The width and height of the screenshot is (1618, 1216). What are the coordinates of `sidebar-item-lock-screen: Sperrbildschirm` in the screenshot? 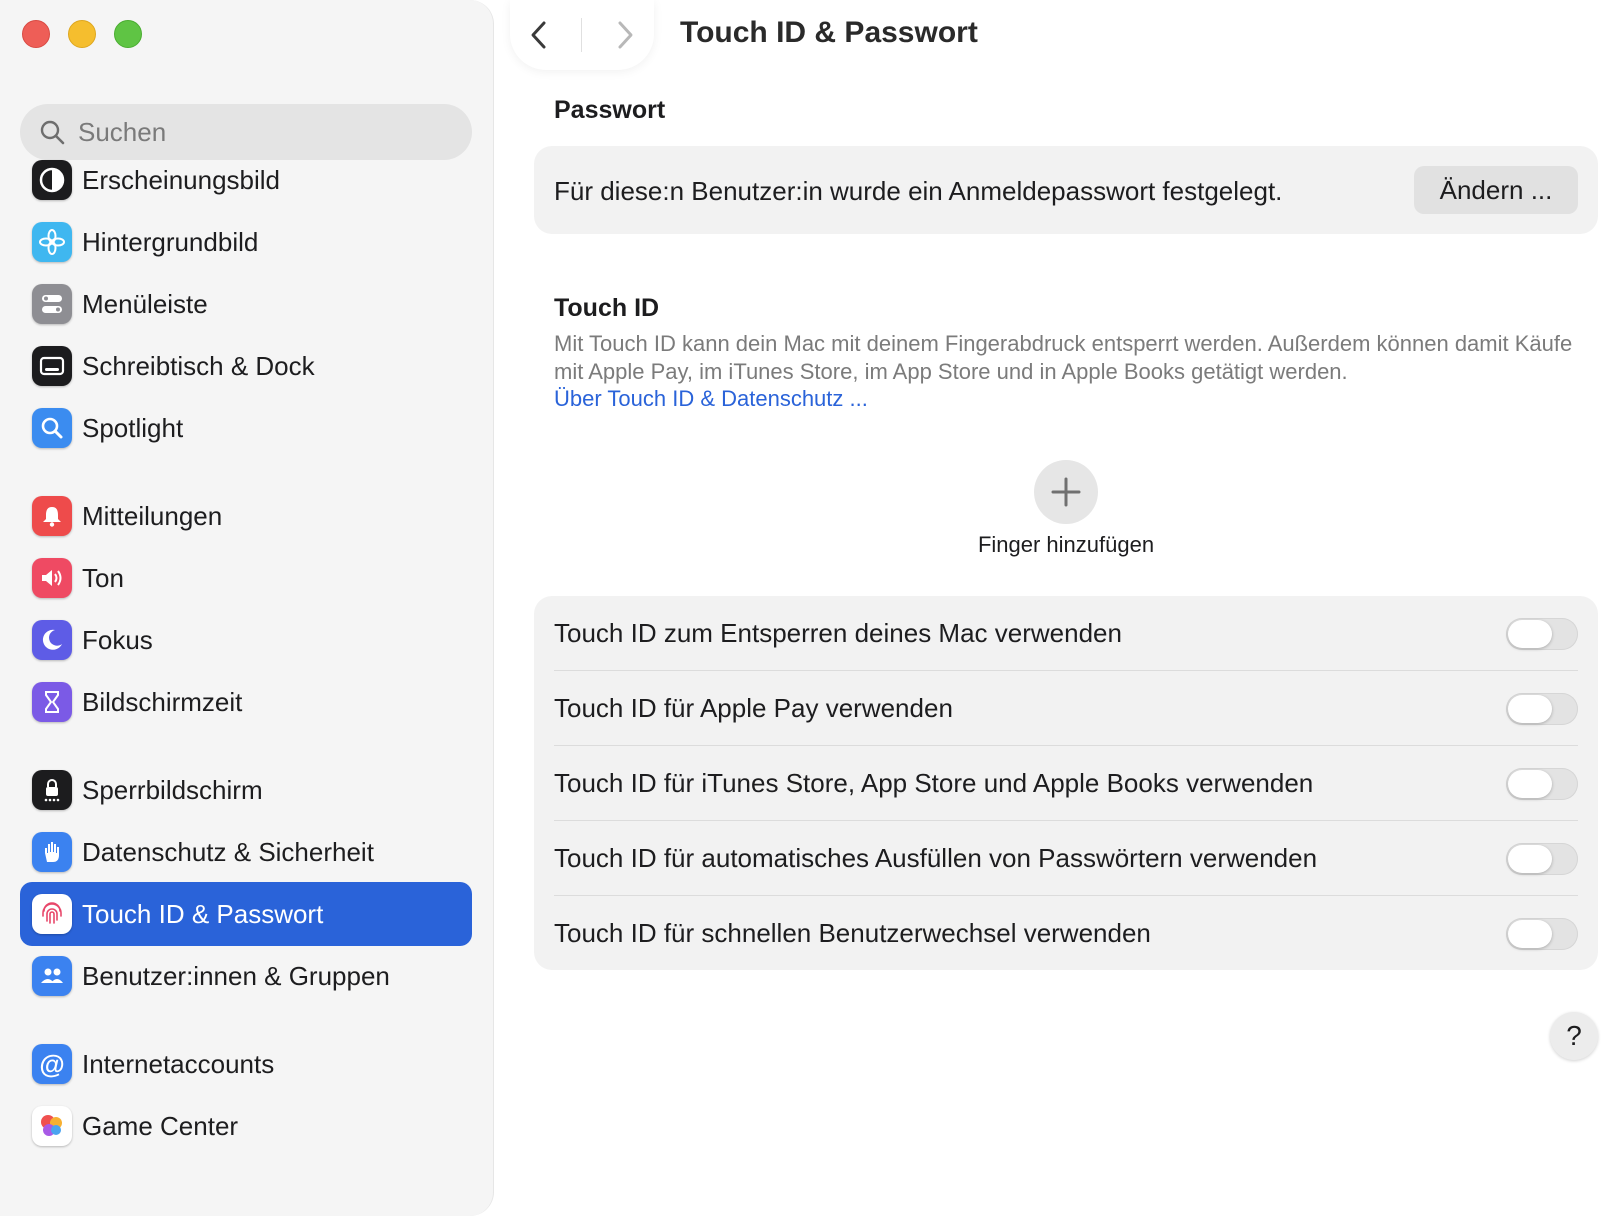 It's located at (246, 790).